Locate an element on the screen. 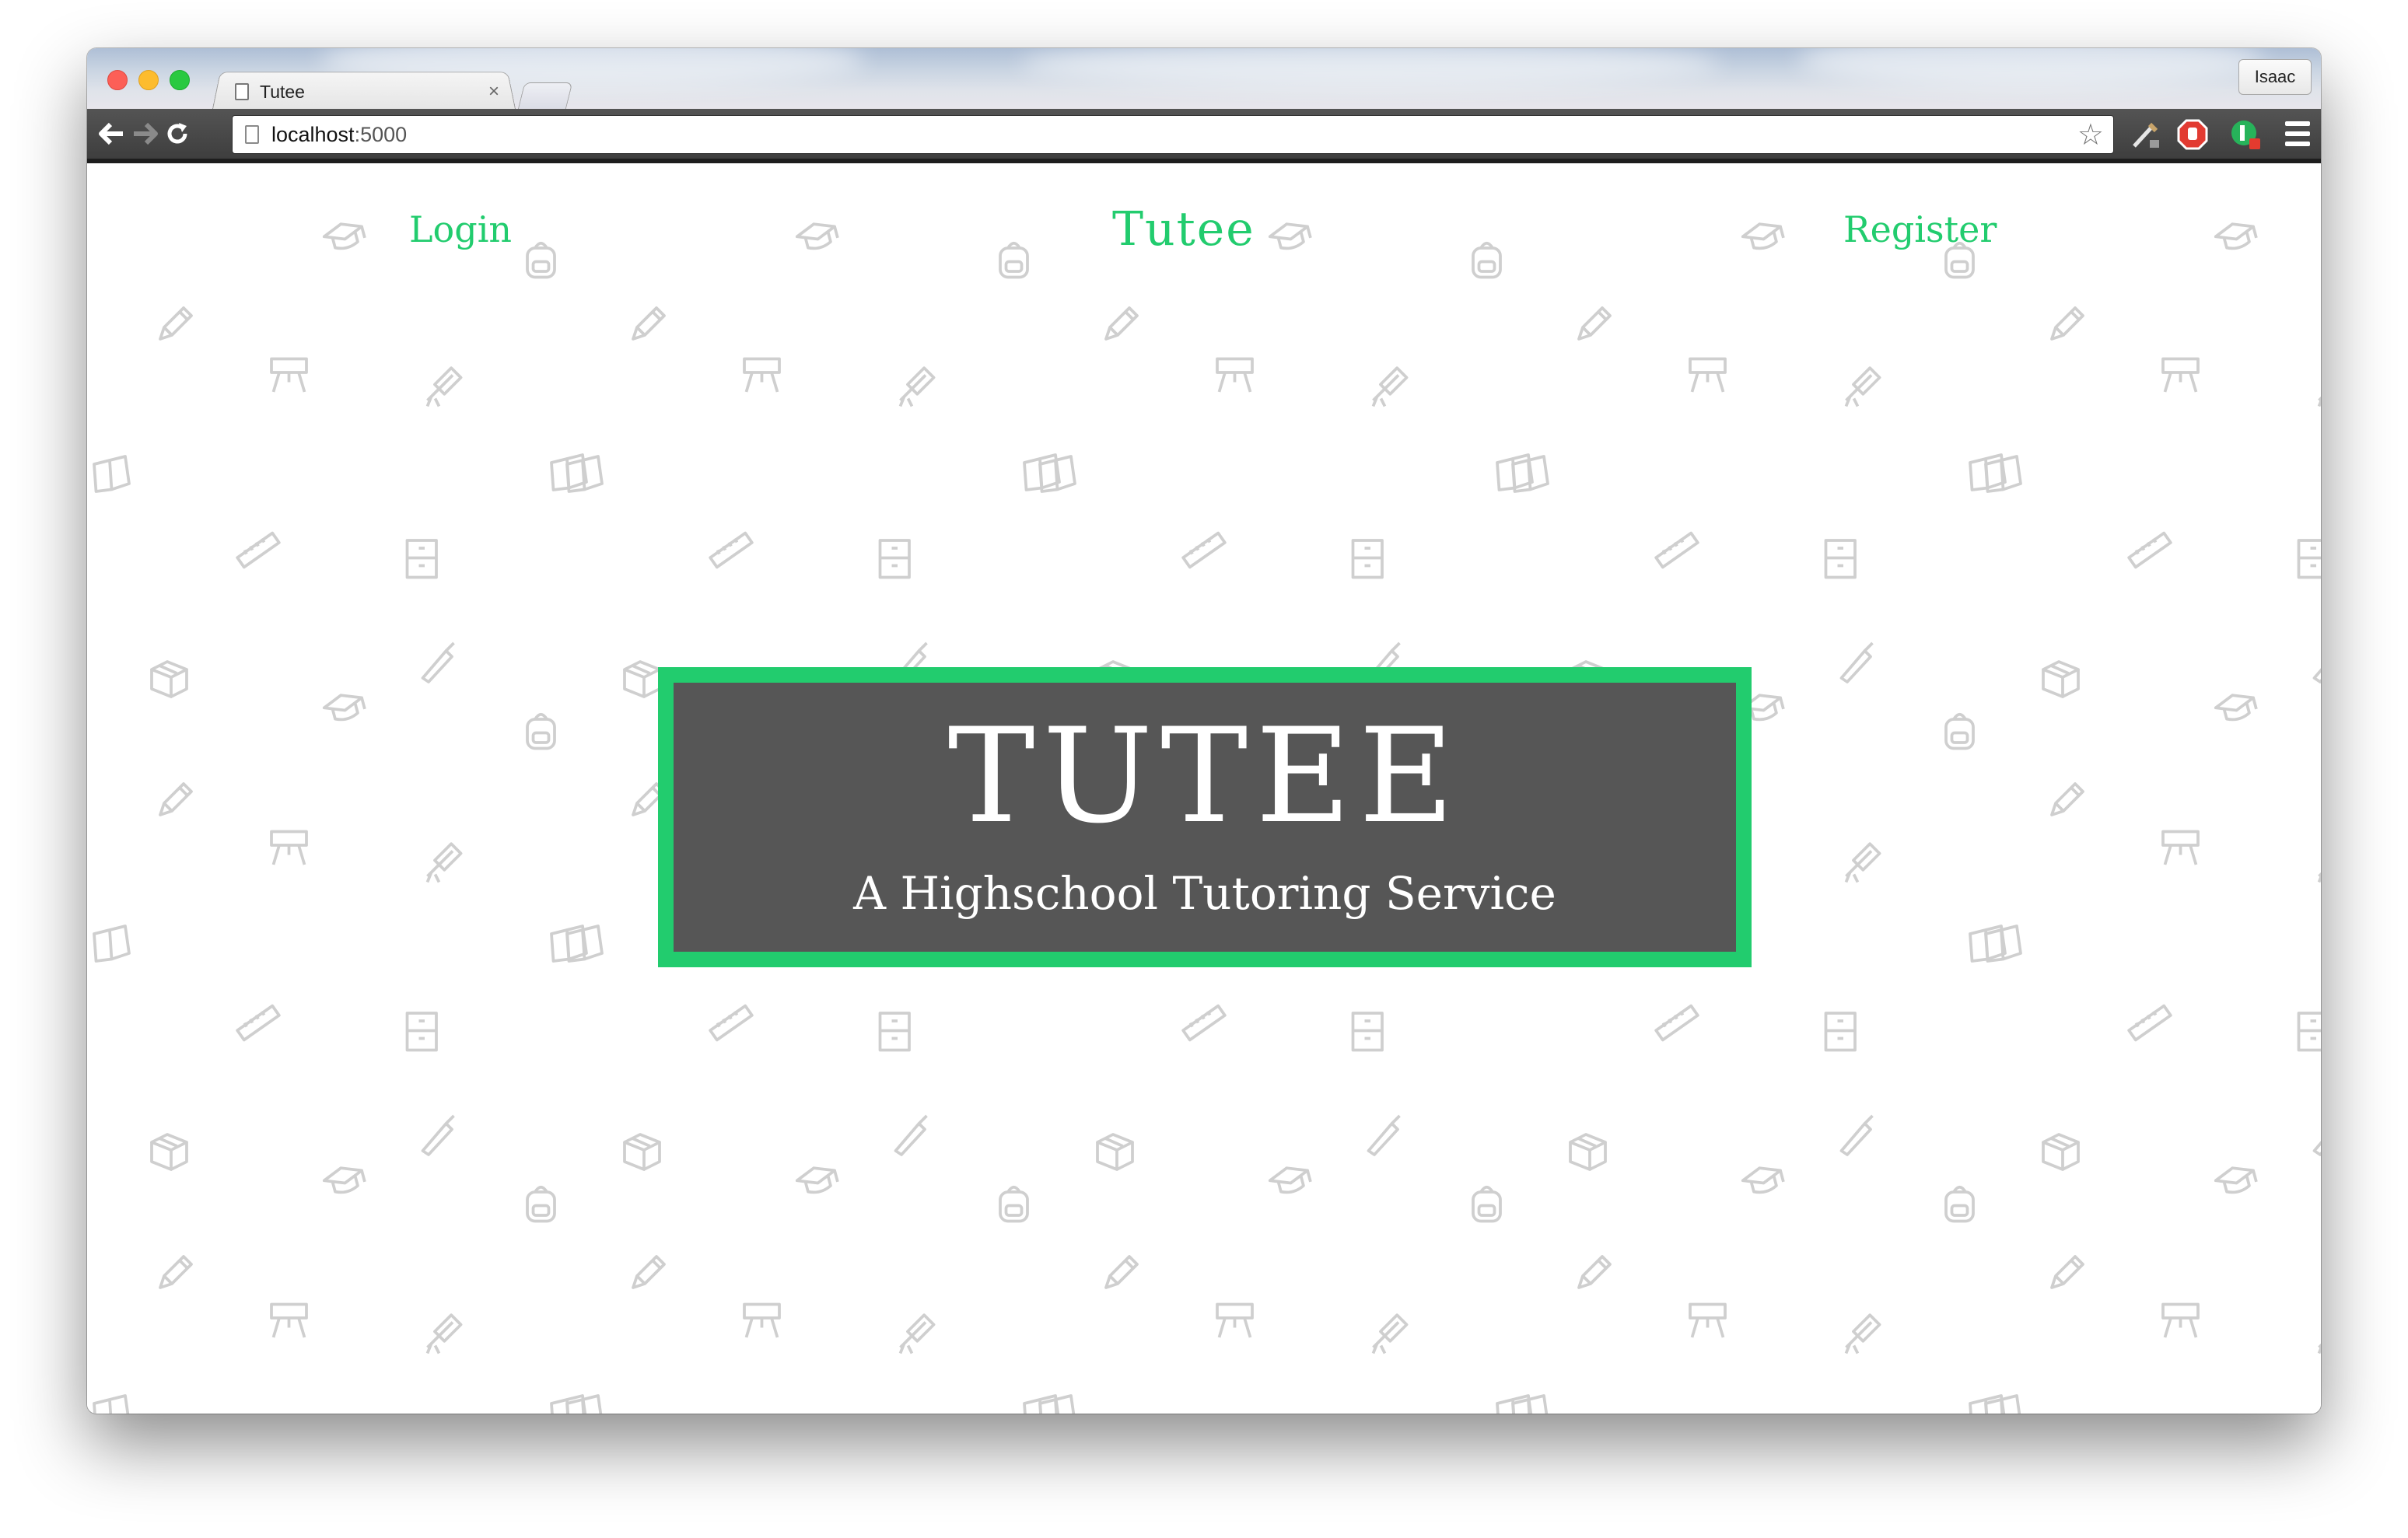  back-button is located at coordinates (112, 134).